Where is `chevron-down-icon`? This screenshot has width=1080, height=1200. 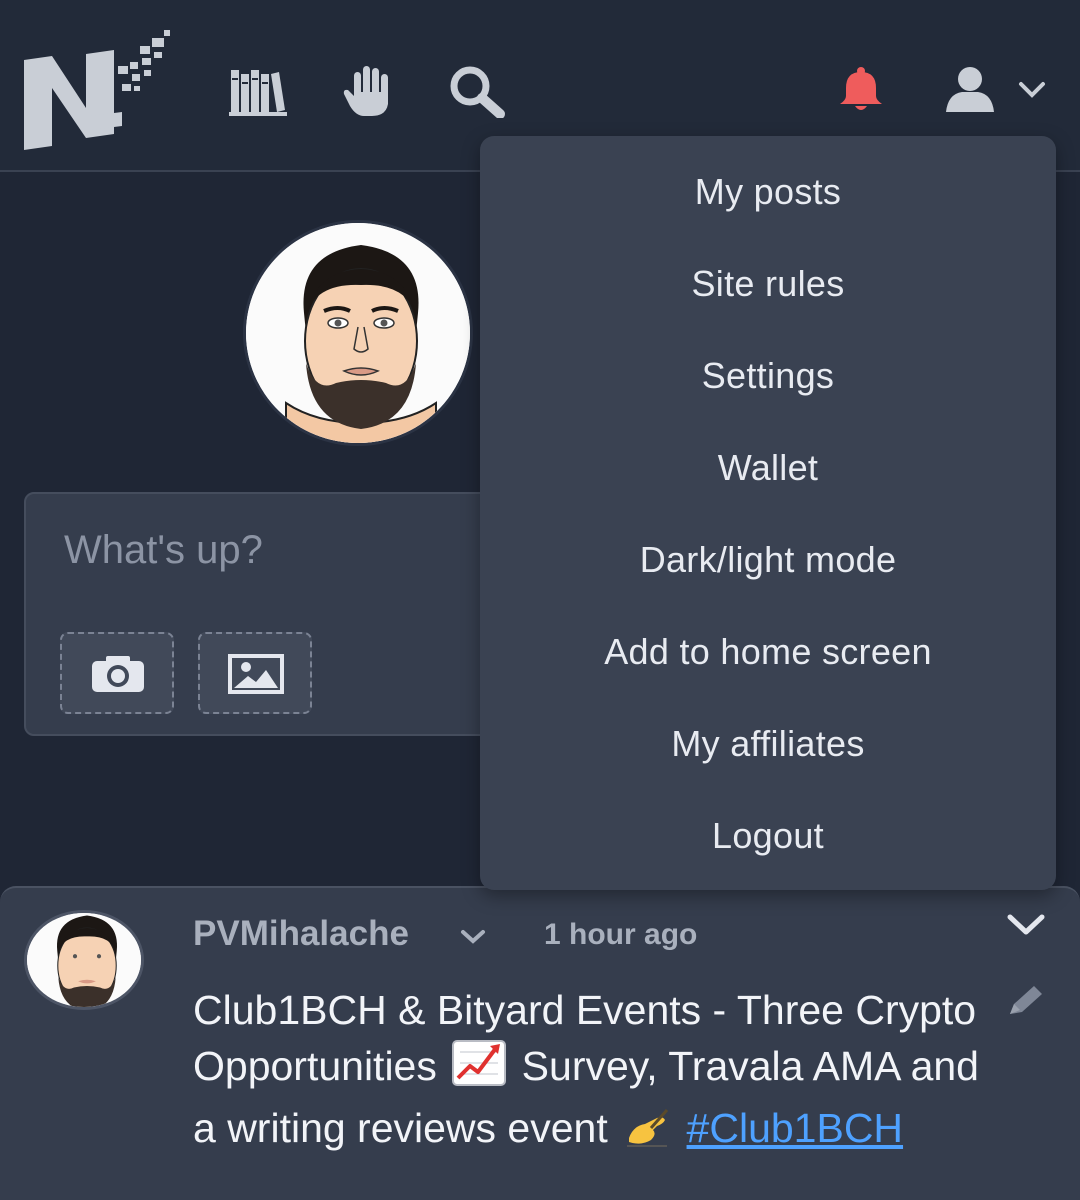 chevron-down-icon is located at coordinates (1032, 90).